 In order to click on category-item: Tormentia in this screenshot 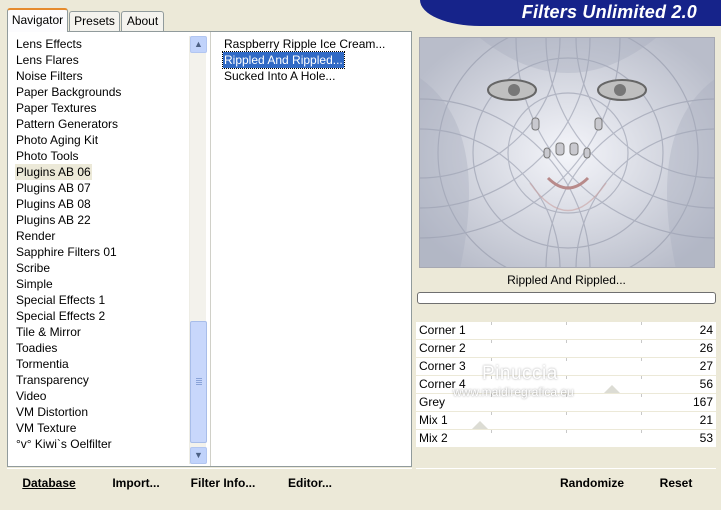, I will do `click(42, 364)`.